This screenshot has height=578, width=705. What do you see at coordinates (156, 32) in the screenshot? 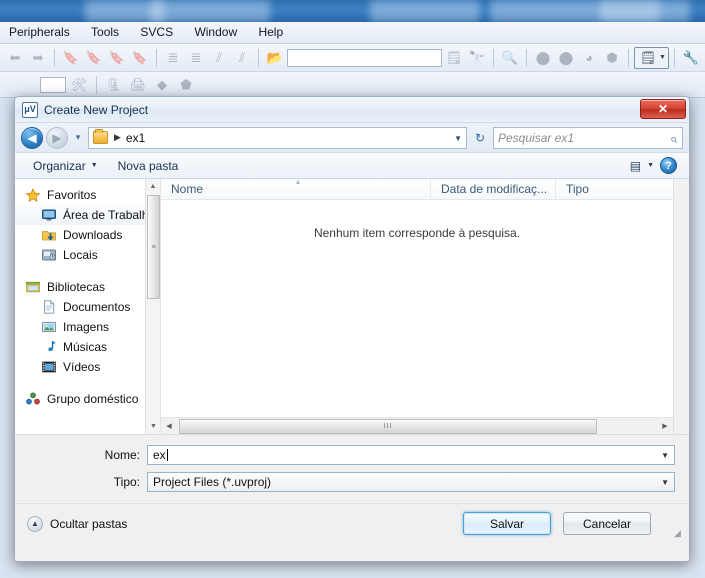
I see `menu-item-svcs: SVCS` at bounding box center [156, 32].